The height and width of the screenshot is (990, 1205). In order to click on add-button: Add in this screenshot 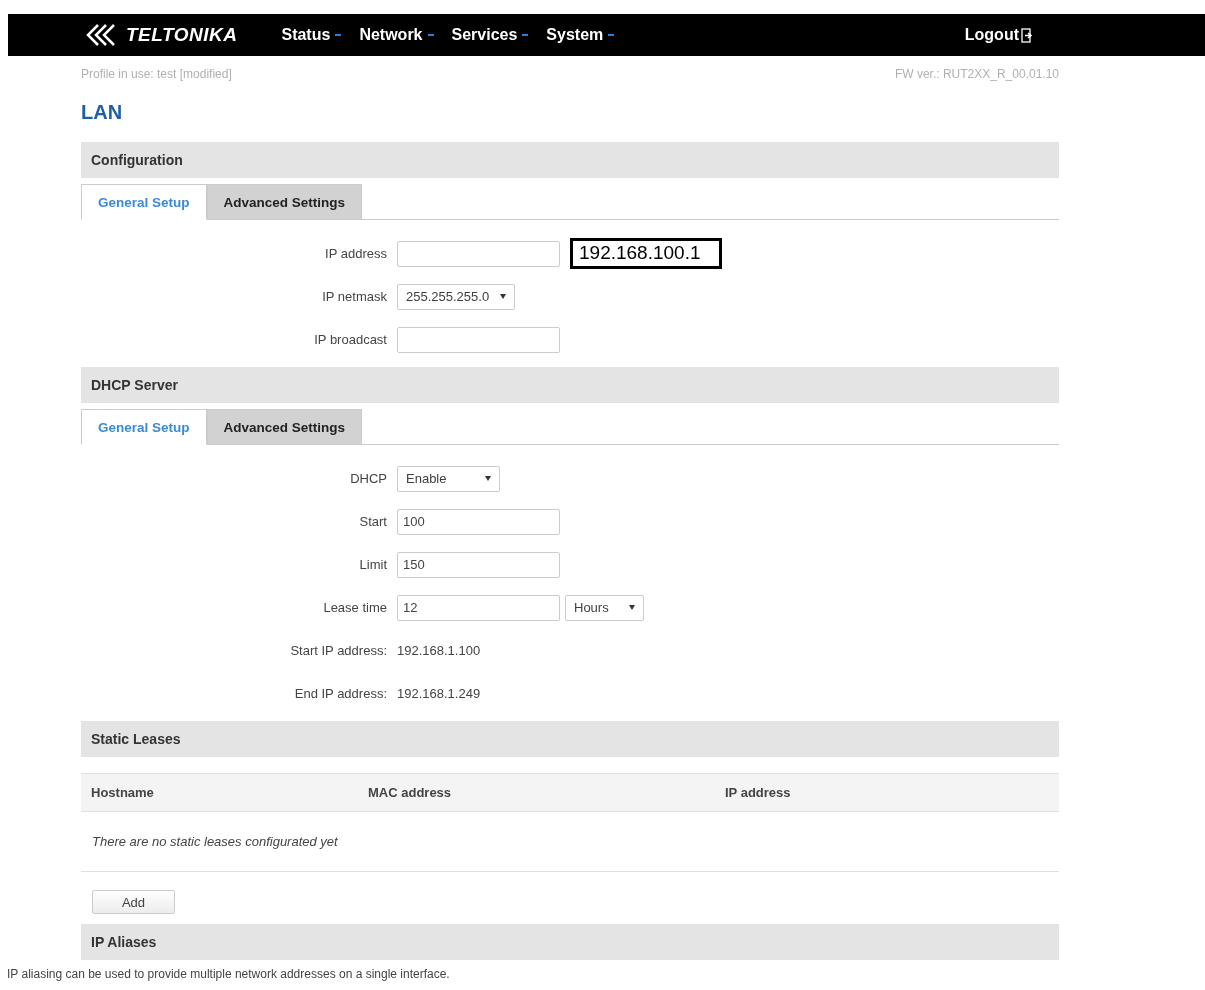, I will do `click(133, 902)`.